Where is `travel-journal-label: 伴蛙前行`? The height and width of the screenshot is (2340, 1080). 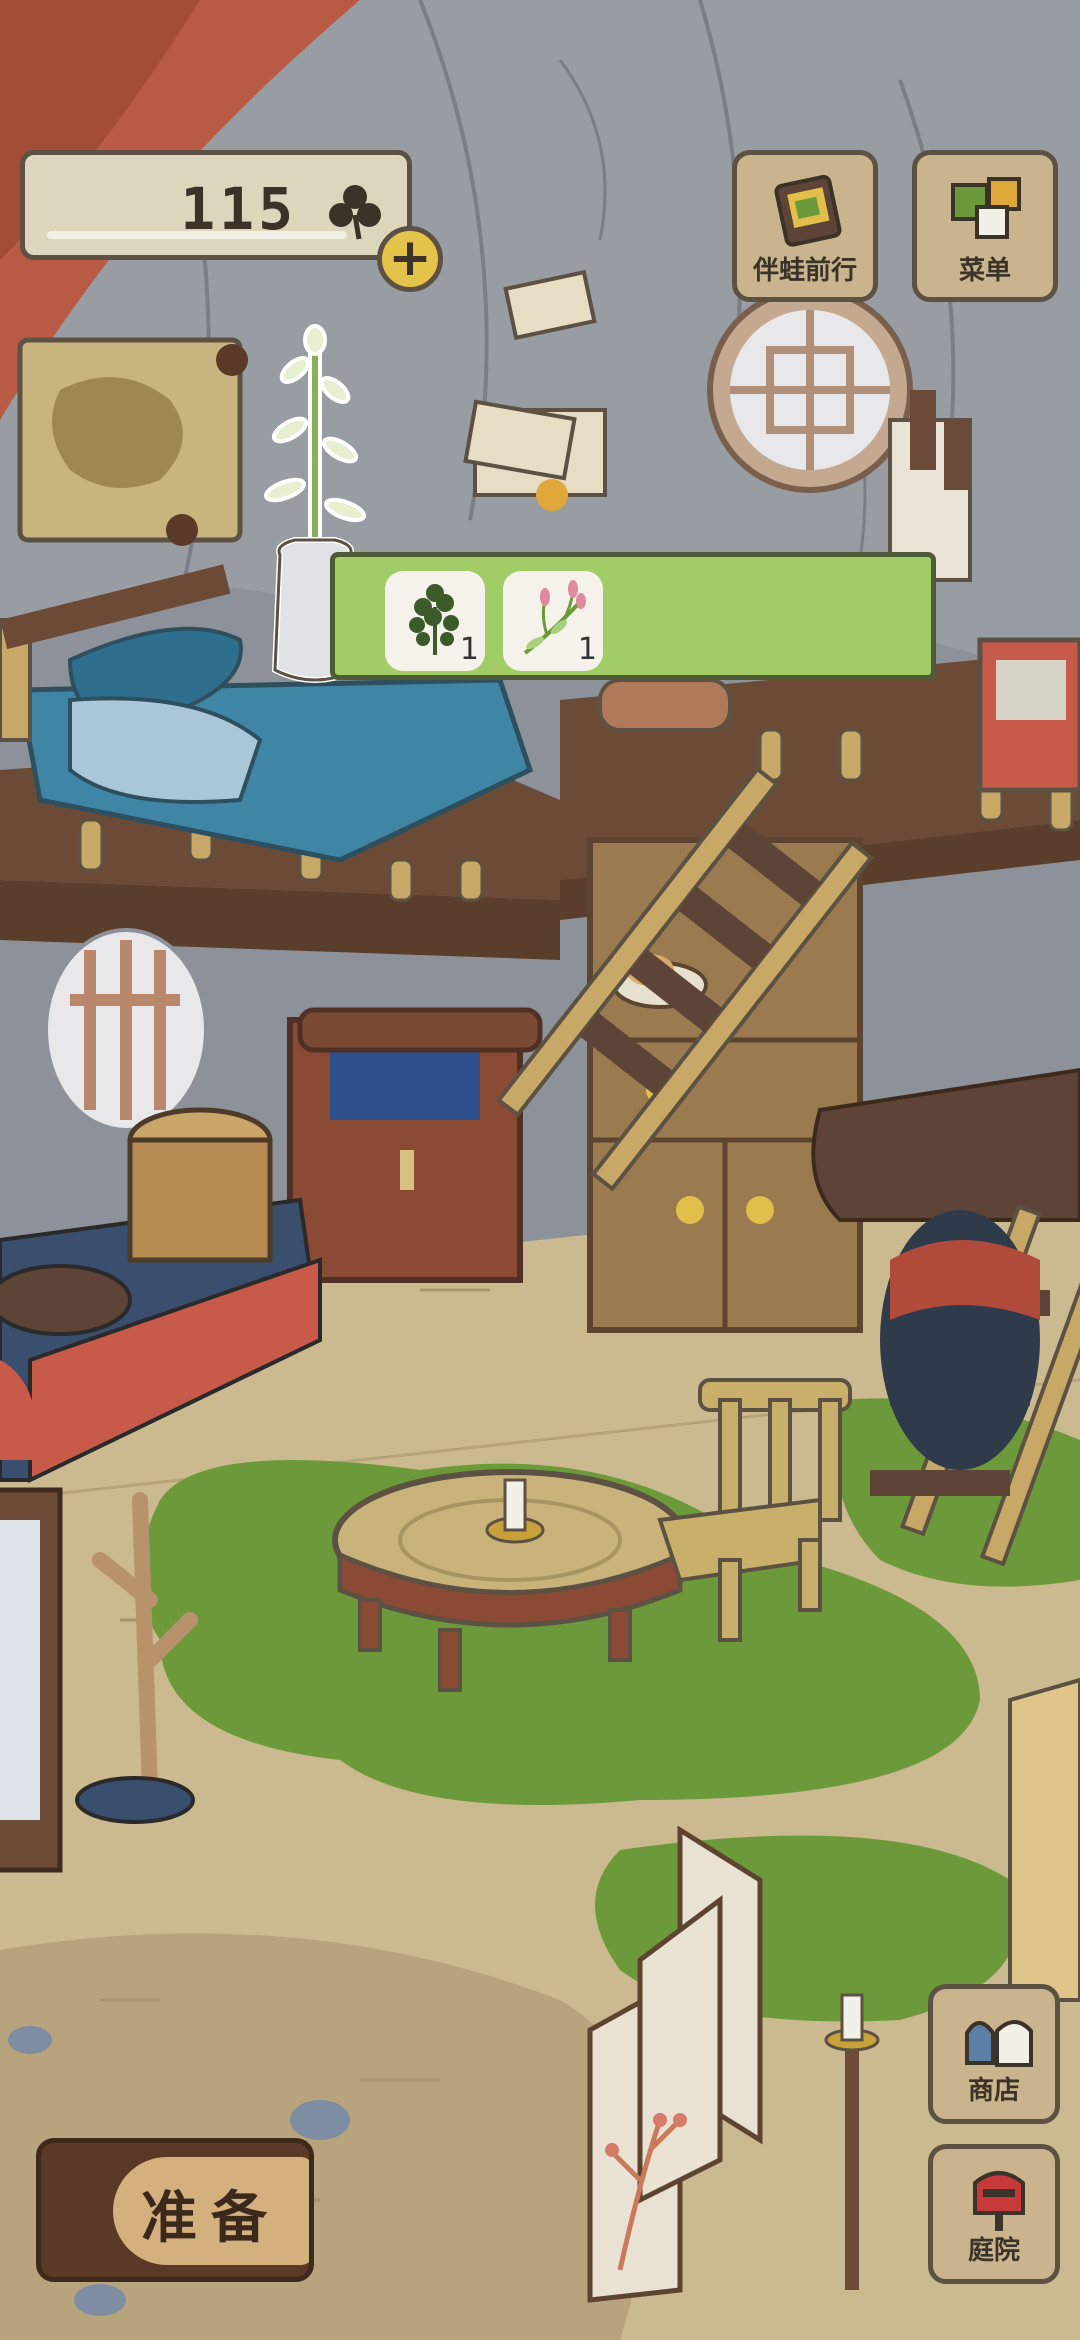
travel-journal-label: 伴蛙前行 is located at coordinates (804, 271).